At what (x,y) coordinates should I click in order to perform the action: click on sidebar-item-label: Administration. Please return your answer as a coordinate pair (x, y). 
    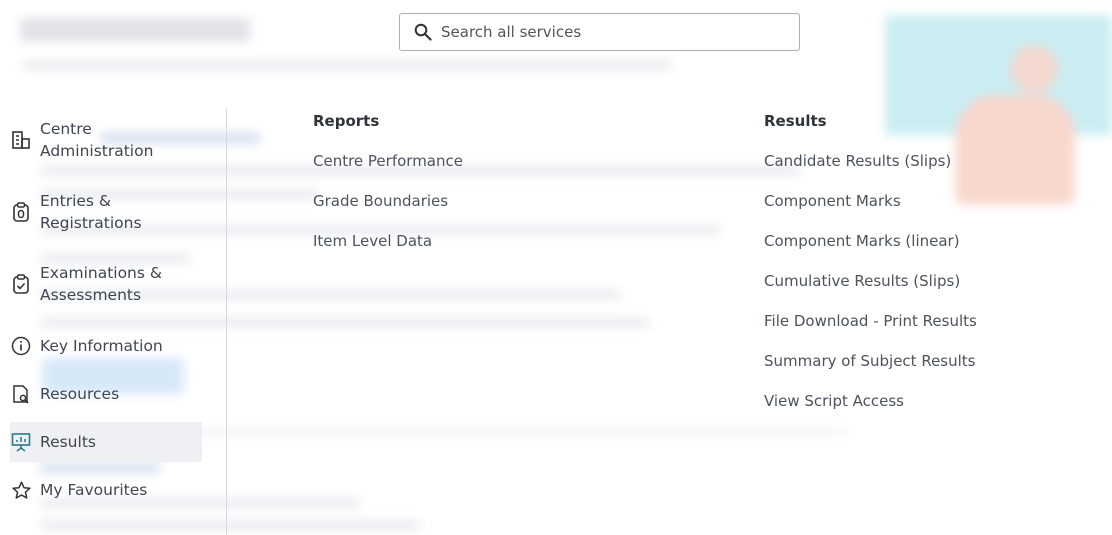
    Looking at the image, I should click on (97, 151).